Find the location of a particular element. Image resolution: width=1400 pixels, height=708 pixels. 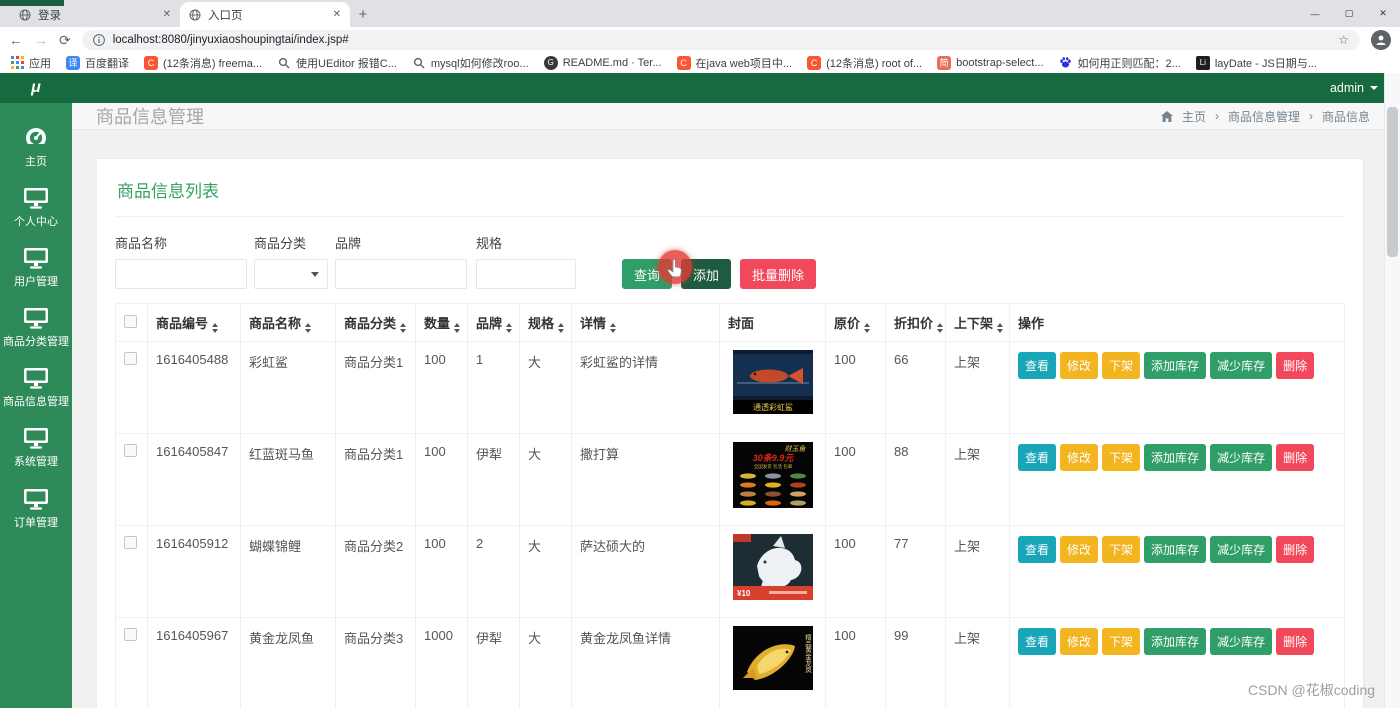

scrollbar-thumb is located at coordinates (1392, 182).